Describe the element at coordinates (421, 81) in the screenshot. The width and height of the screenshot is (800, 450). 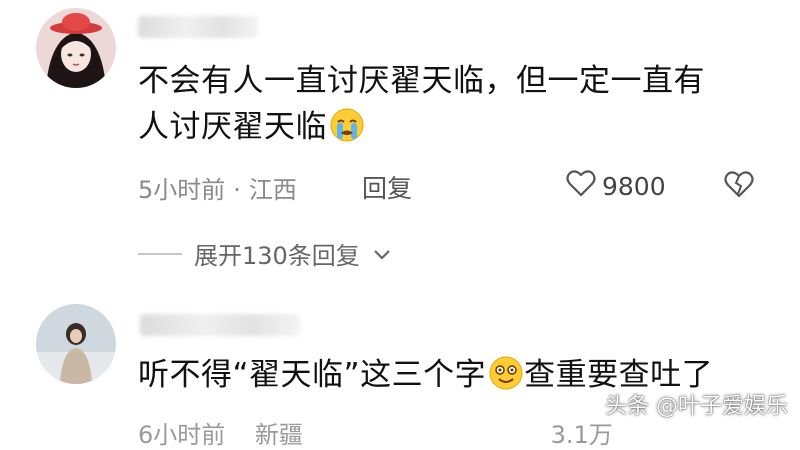
I see `comment-text-line-1: 不会有人一直讨厌翟天临，但一定一直有` at that location.